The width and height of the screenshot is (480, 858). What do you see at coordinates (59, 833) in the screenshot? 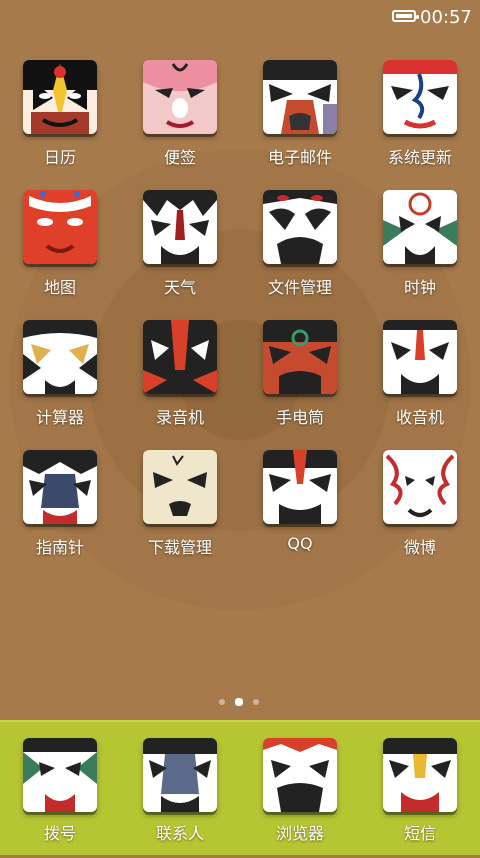
I see `app-label: 拨号` at bounding box center [59, 833].